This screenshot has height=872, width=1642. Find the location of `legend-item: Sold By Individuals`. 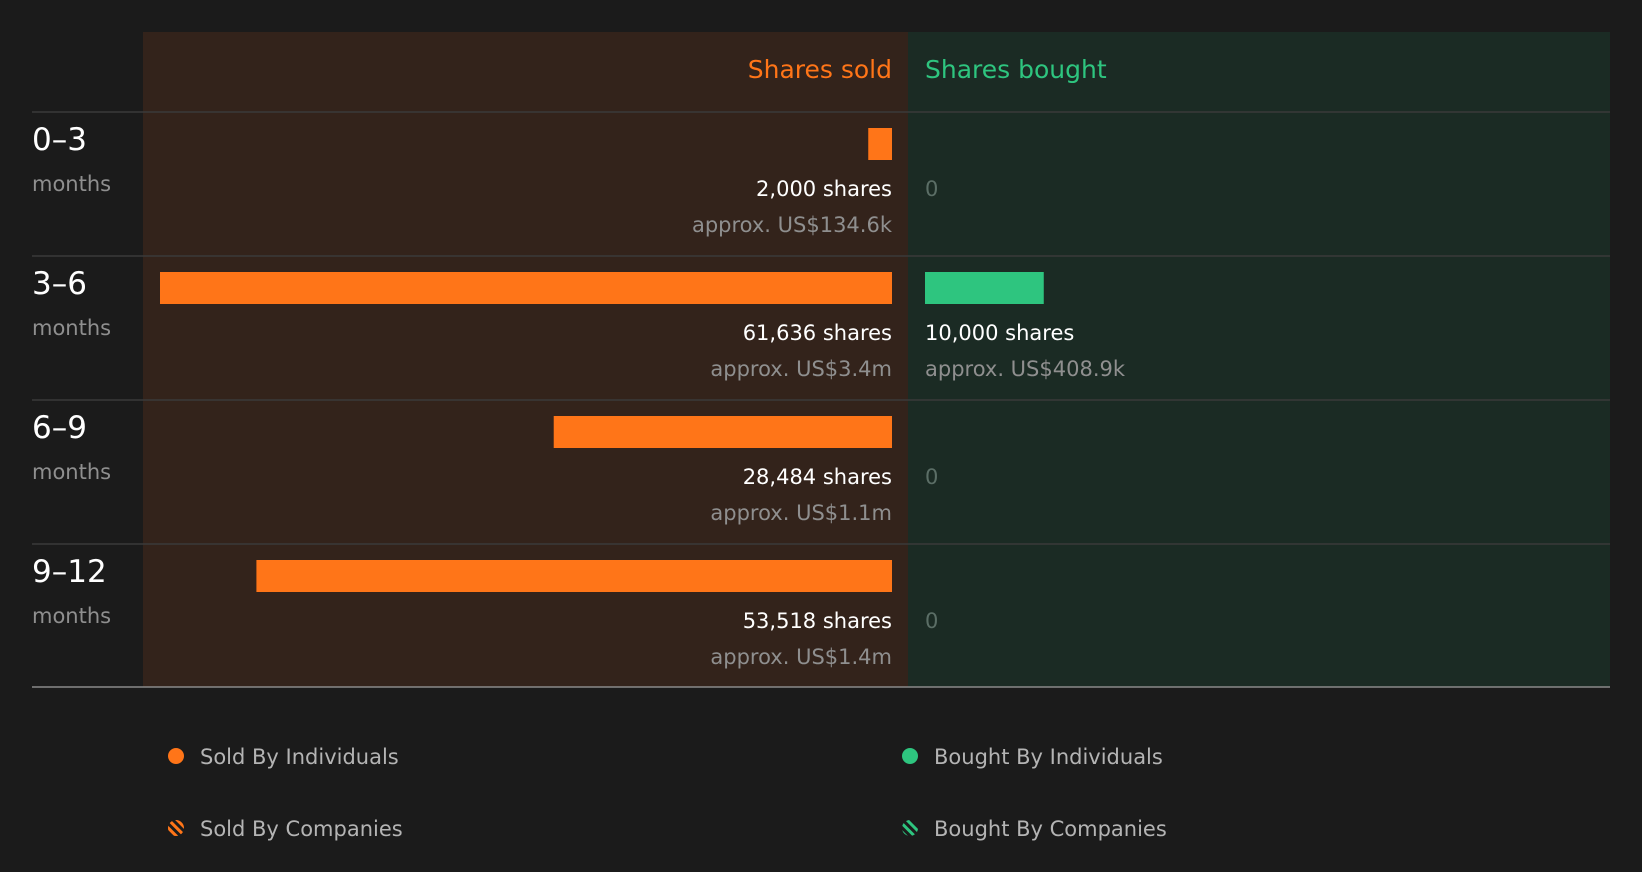

legend-item: Sold By Individuals is located at coordinates (283, 757).